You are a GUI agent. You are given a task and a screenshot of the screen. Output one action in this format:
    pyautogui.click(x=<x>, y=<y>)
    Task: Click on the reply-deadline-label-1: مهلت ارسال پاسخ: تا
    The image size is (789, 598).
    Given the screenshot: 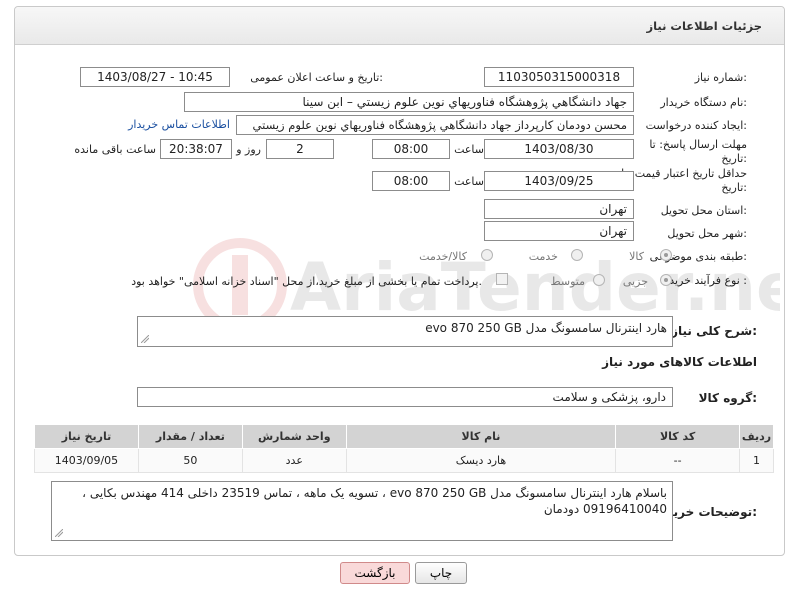 What is the action you would take?
    pyautogui.click(x=698, y=144)
    